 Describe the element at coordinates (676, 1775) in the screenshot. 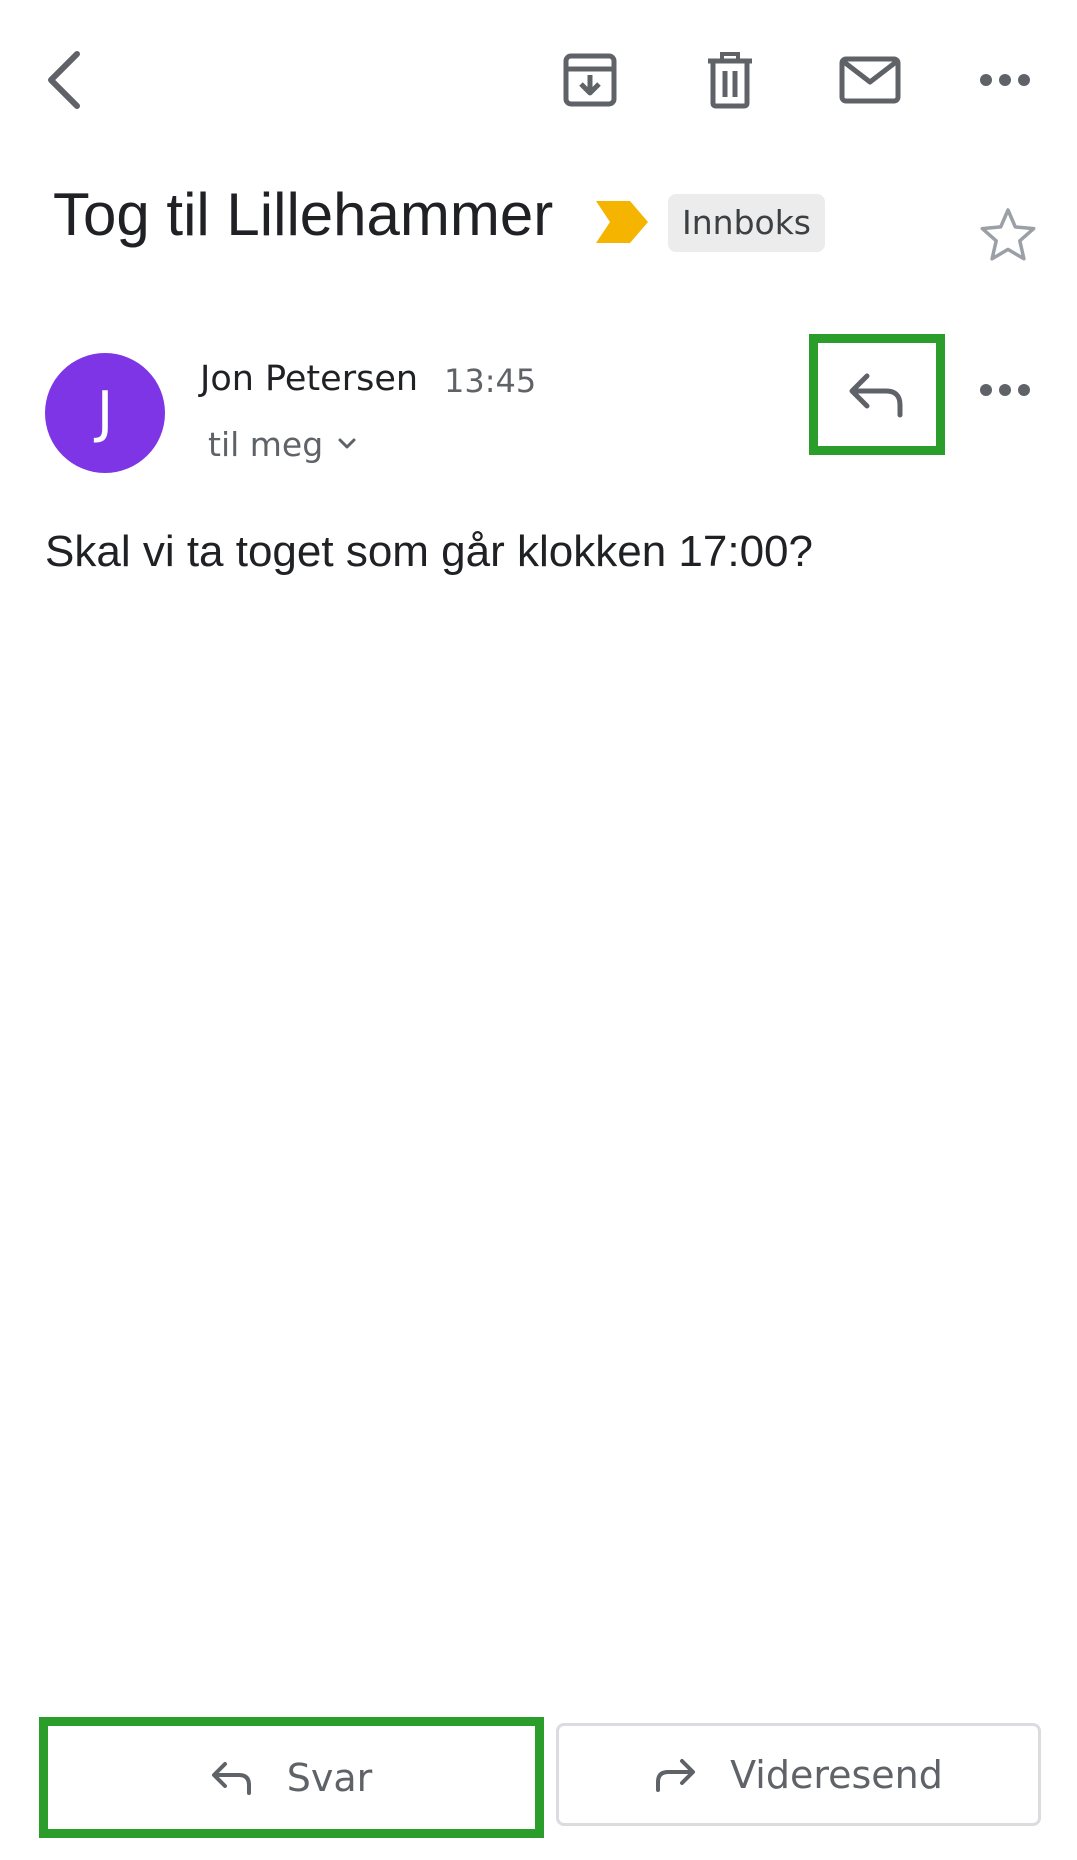

I see `forward-icon` at that location.